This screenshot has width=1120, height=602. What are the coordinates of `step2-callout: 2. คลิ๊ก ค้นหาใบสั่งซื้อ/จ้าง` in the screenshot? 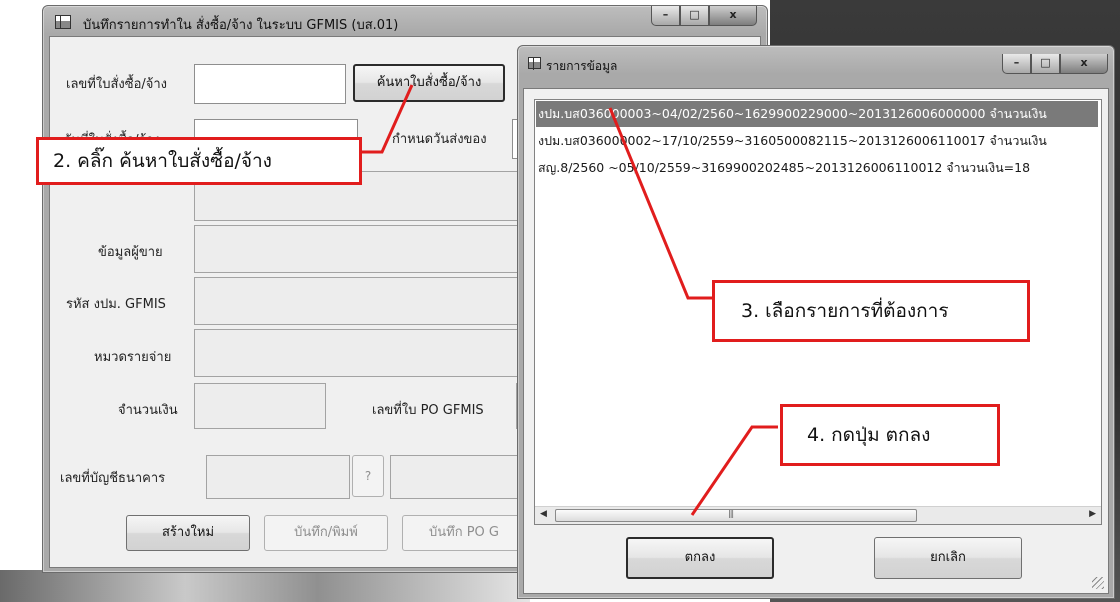 It's located at (199, 161).